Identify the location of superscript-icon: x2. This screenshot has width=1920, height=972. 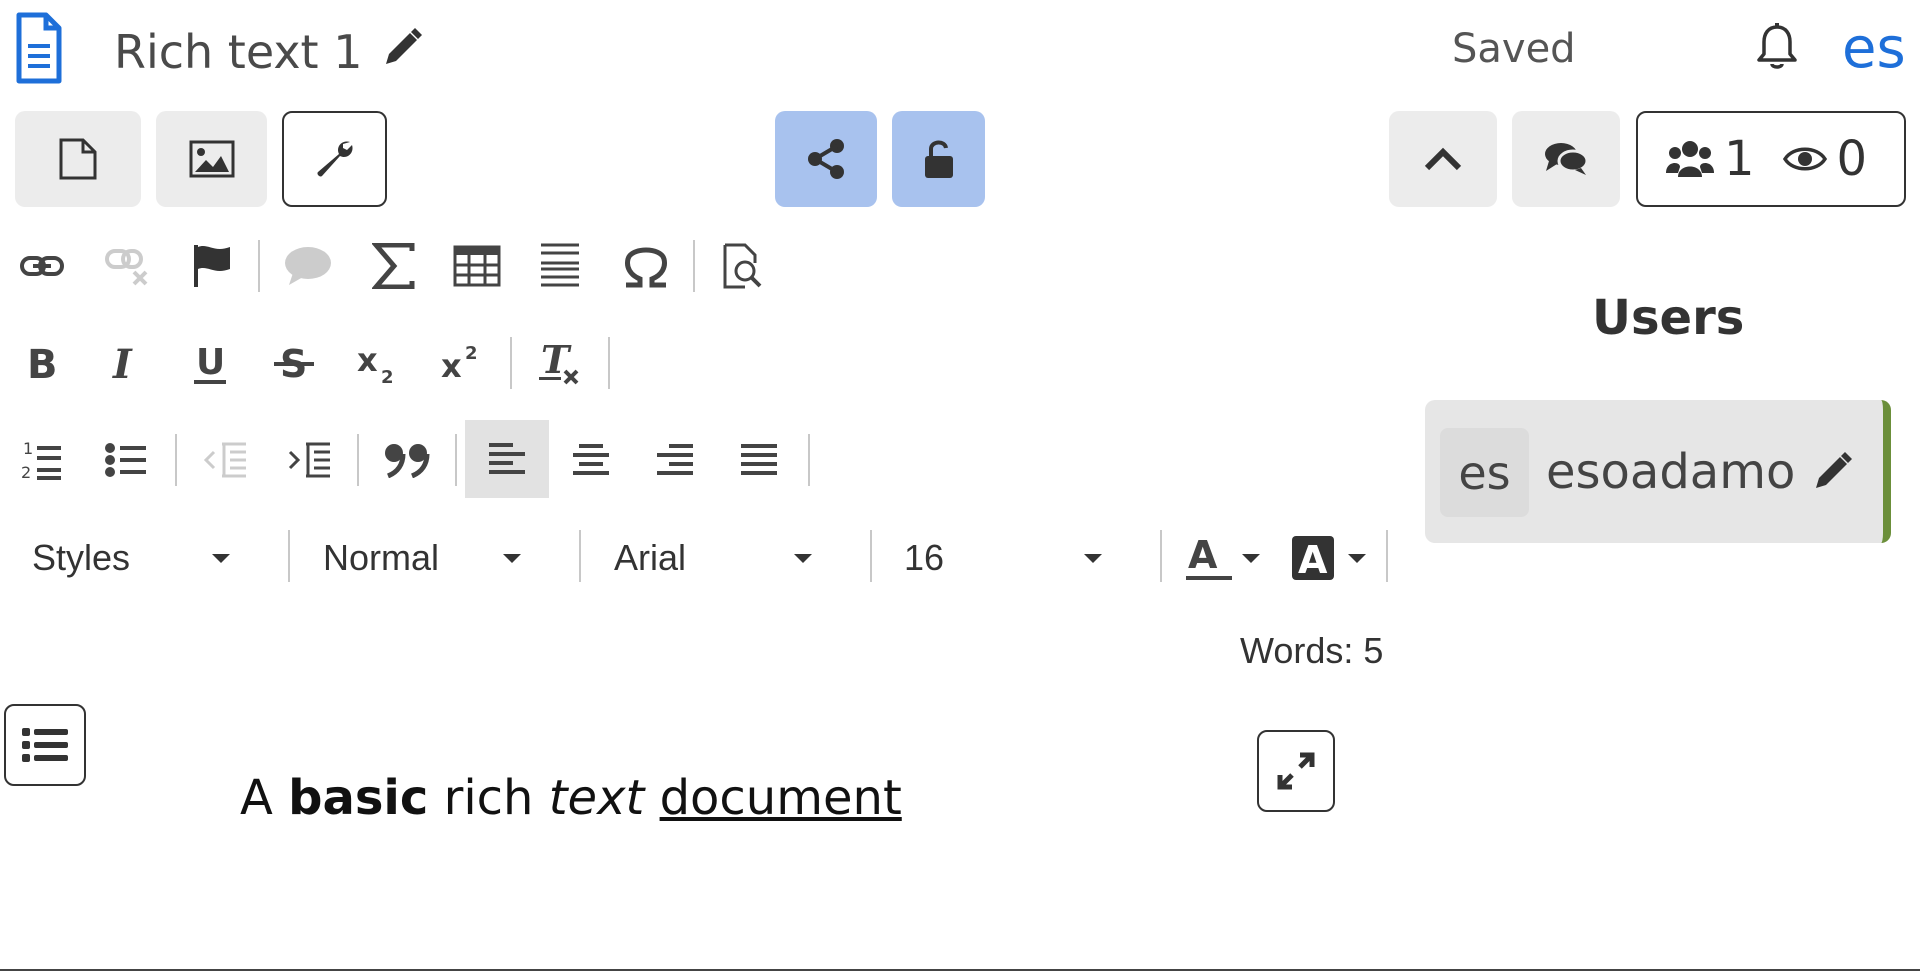
(462, 363).